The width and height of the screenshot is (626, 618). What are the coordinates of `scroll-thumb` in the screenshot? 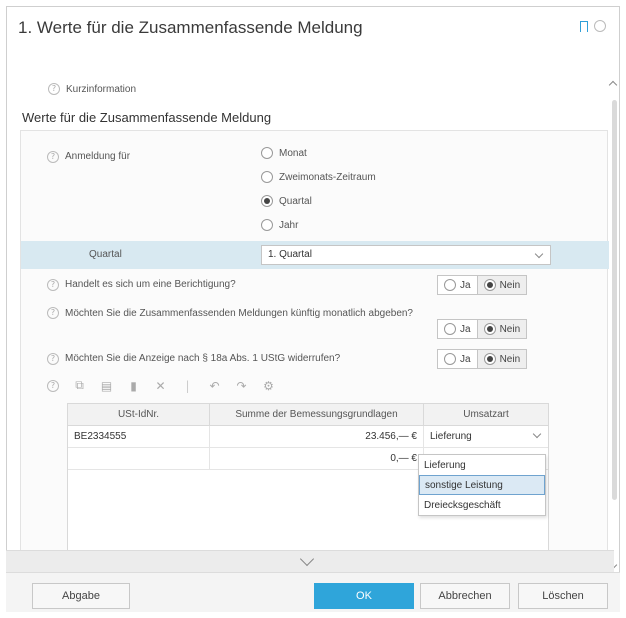 It's located at (614, 300).